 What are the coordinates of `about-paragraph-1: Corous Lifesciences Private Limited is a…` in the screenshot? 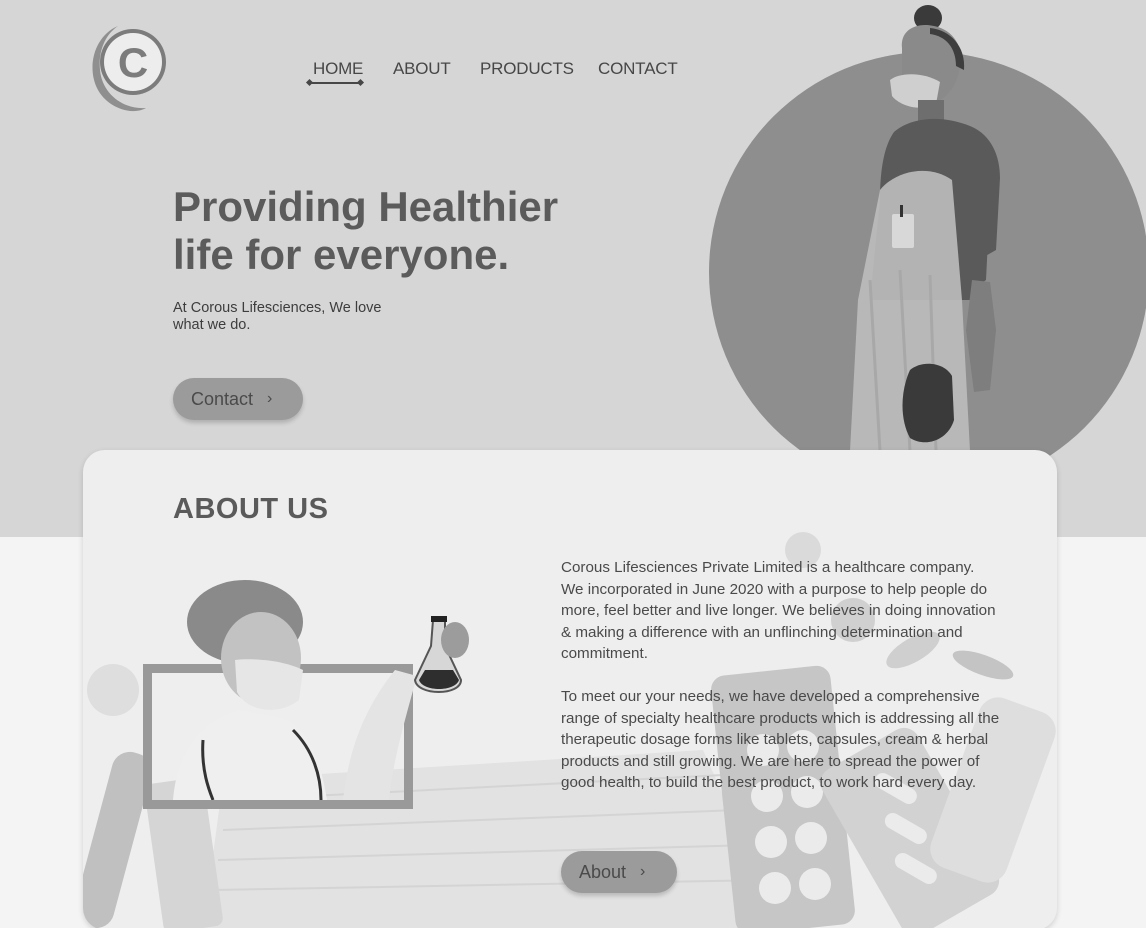 It's located at (778, 611).